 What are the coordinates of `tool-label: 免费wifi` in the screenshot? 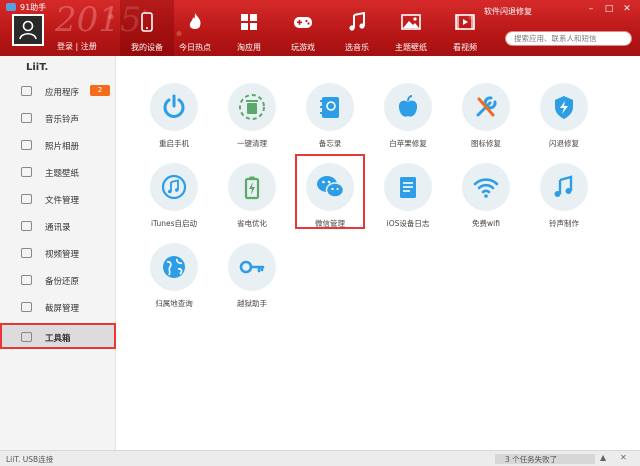 It's located at (486, 223).